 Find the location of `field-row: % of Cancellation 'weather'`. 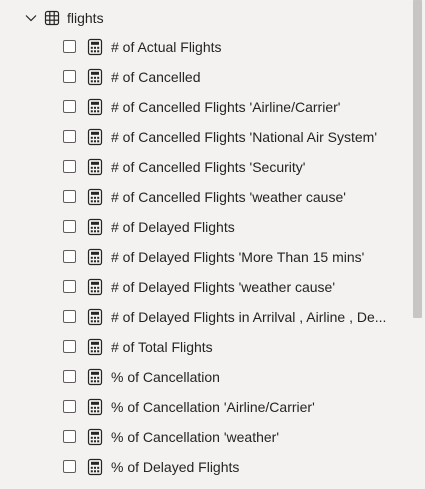

field-row: % of Cancellation 'weather' is located at coordinates (205, 438).